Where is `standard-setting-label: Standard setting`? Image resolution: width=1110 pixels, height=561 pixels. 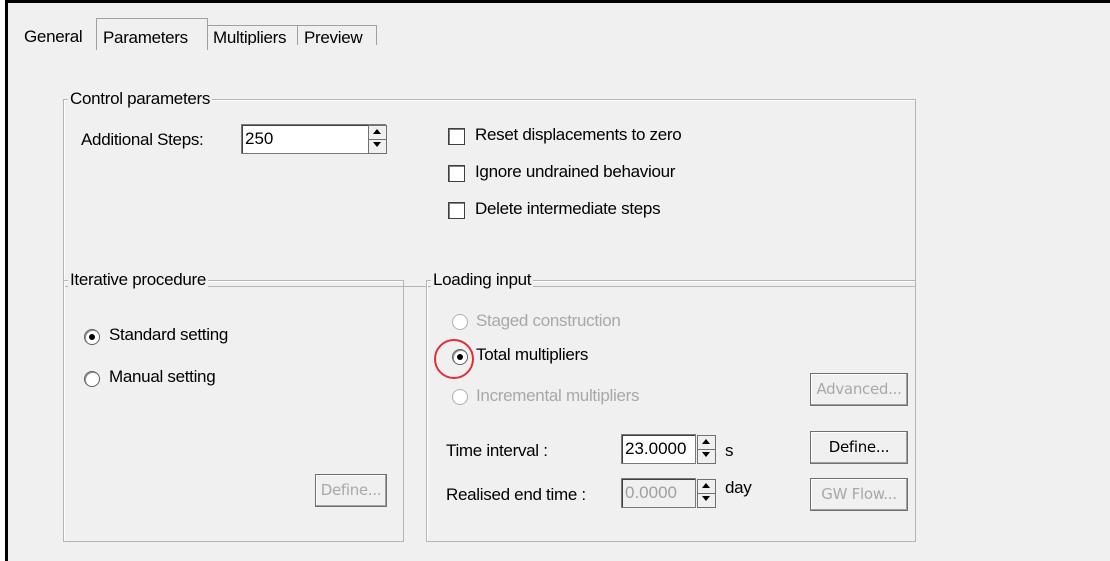
standard-setting-label: Standard setting is located at coordinates (169, 334).